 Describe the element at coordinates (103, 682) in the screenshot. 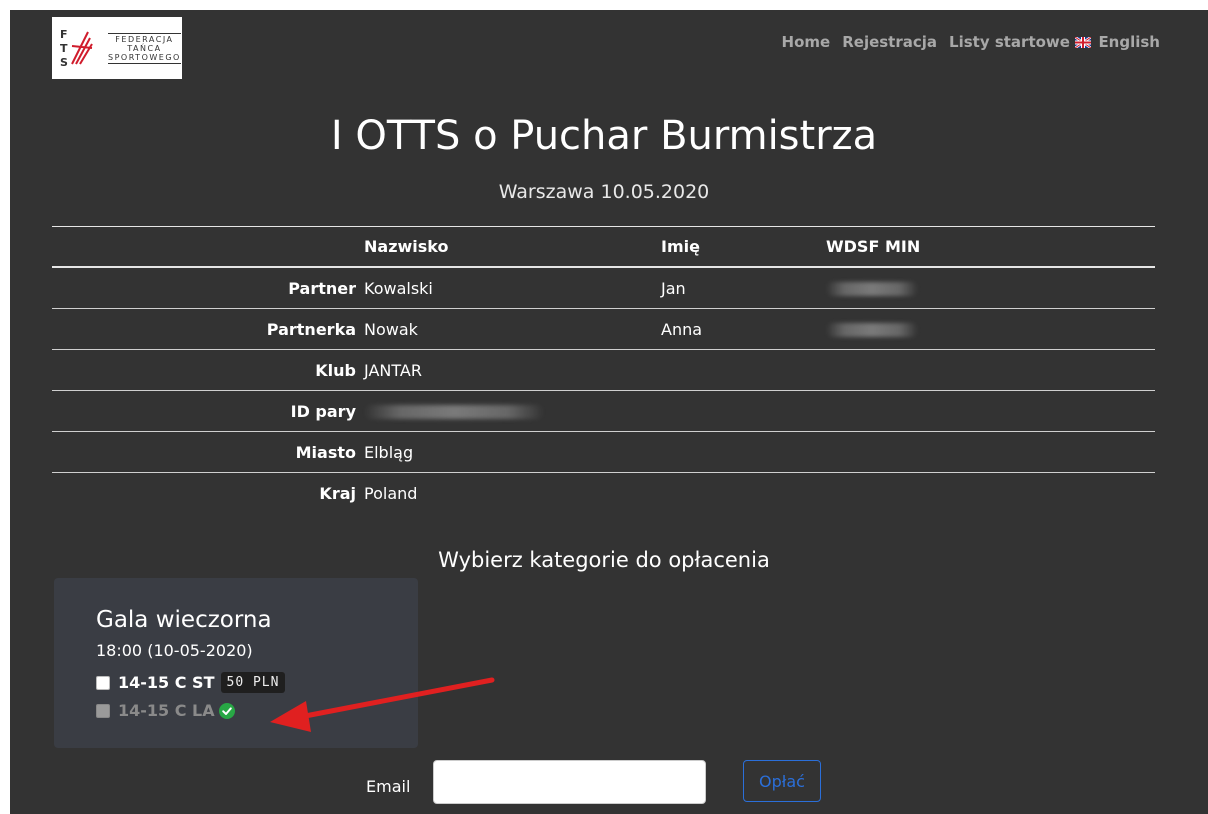

I see `category-checkbox` at that location.